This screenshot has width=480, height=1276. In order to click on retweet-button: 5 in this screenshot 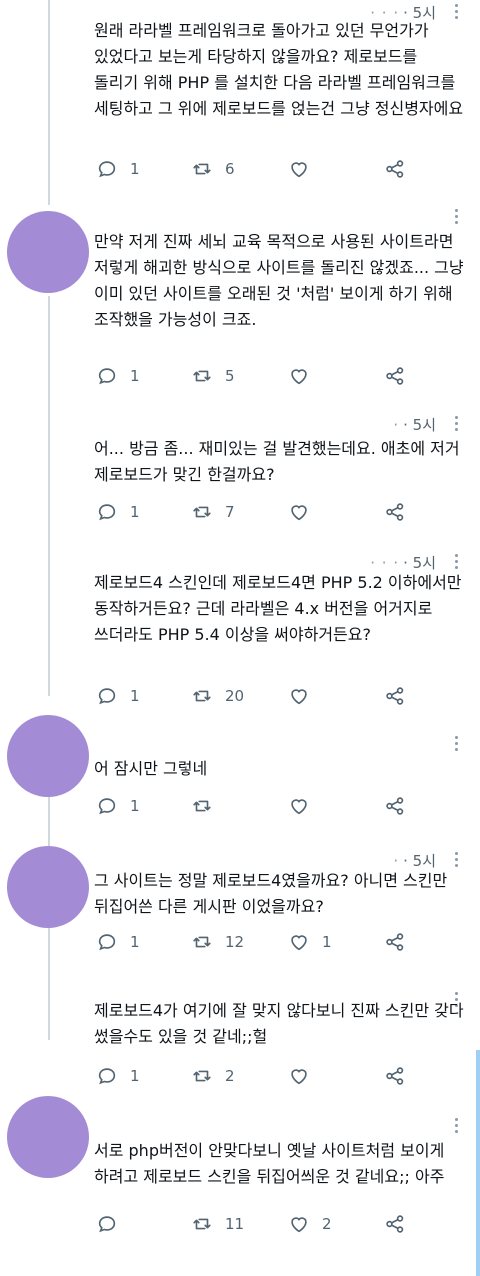, I will do `click(213, 376)`.